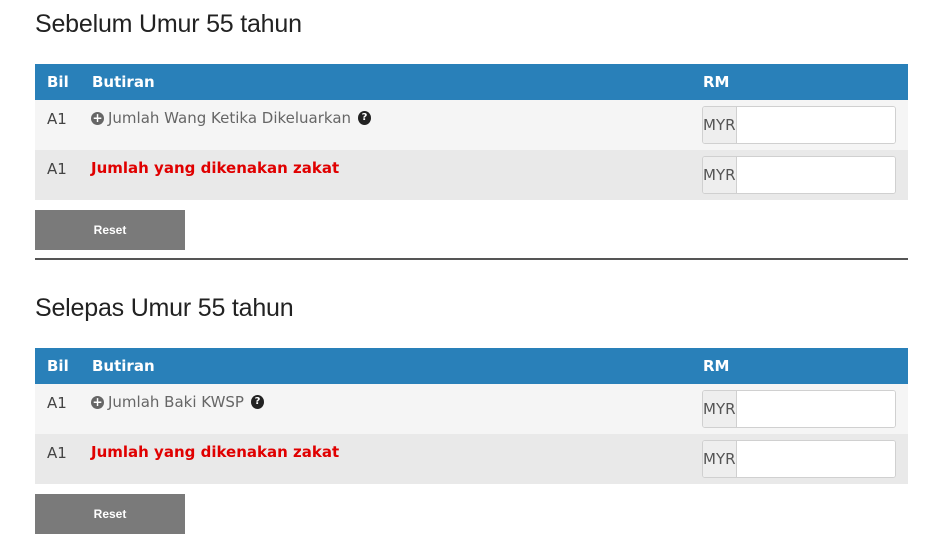 The width and height of the screenshot is (938, 534). Describe the element at coordinates (164, 308) in the screenshot. I see `section-title: Selepas Umur 55 tahun` at that location.